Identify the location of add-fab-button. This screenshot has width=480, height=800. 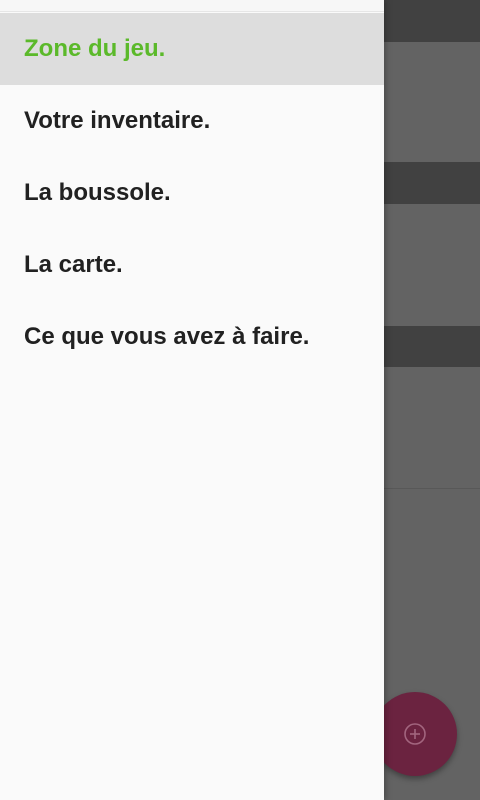
(415, 734).